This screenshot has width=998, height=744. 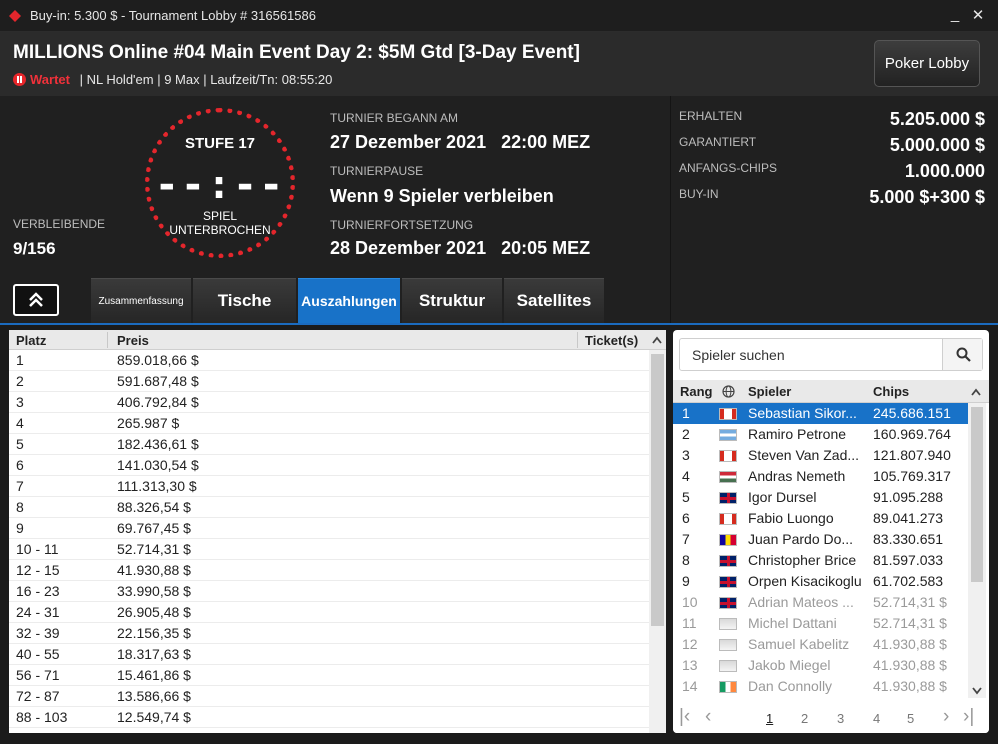 I want to click on tab-summary: Zusammenfassung, so click(x=141, y=300).